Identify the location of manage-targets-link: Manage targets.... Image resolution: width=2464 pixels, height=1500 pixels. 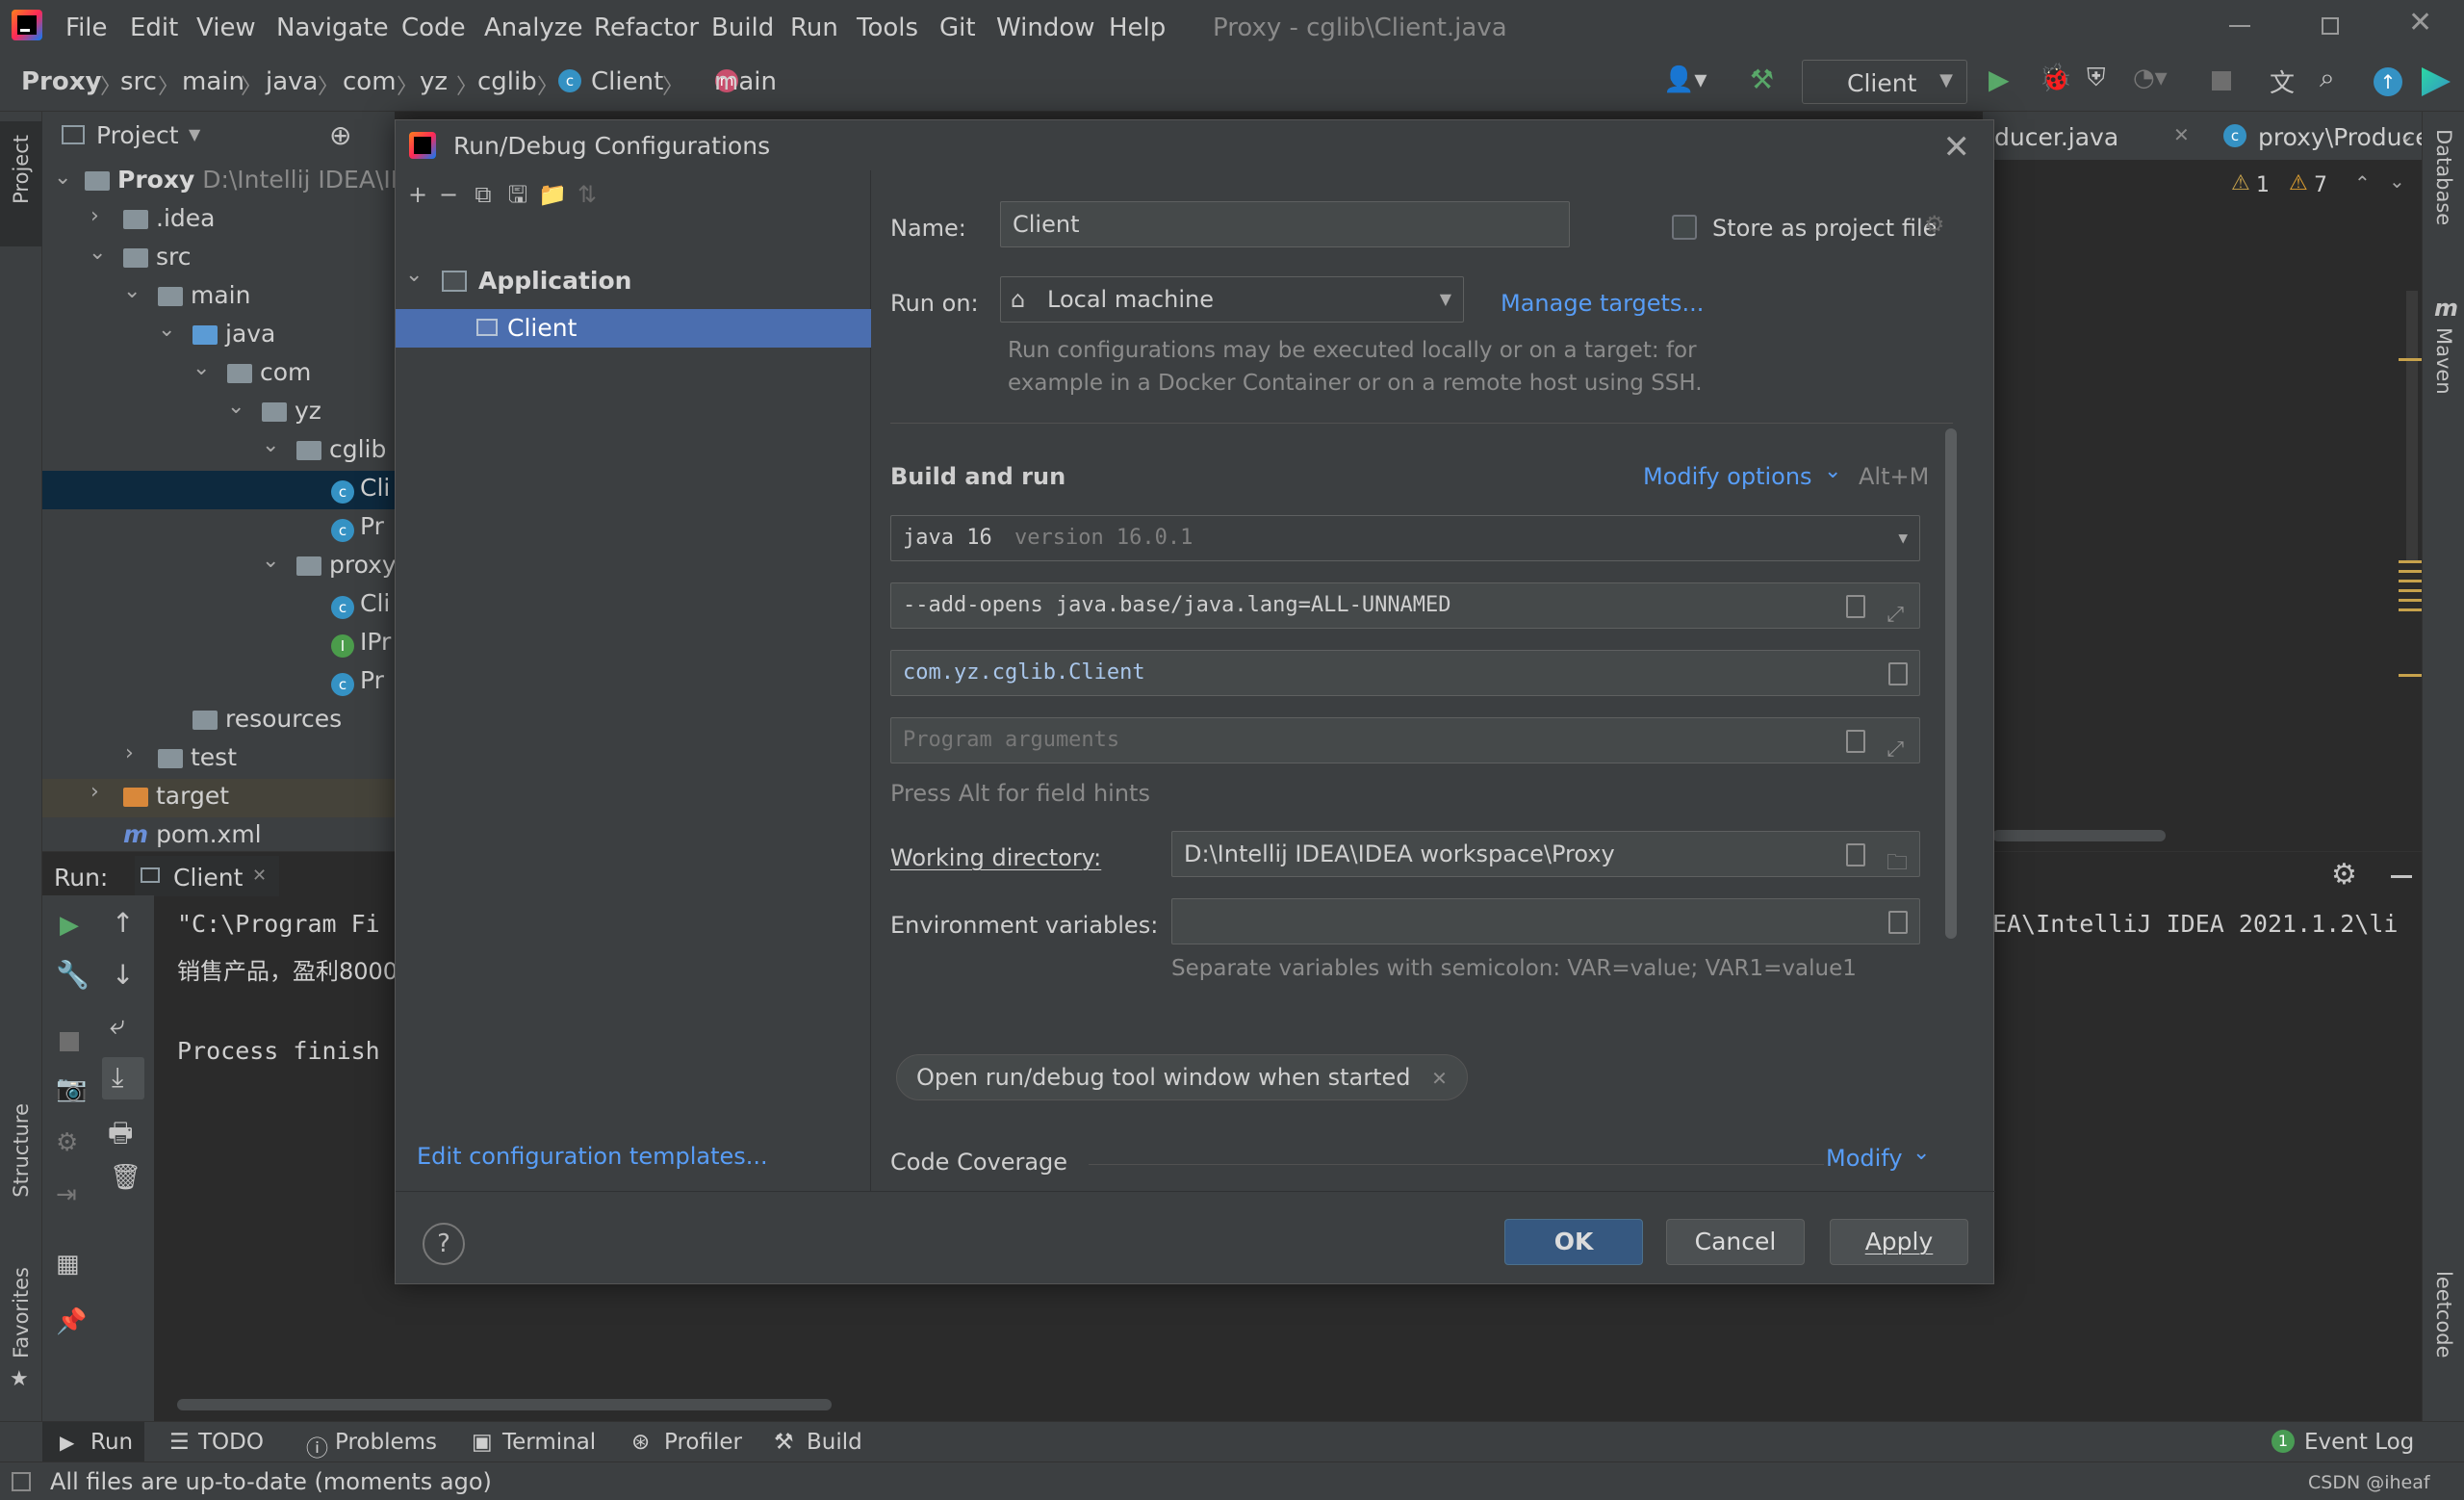
(1602, 303).